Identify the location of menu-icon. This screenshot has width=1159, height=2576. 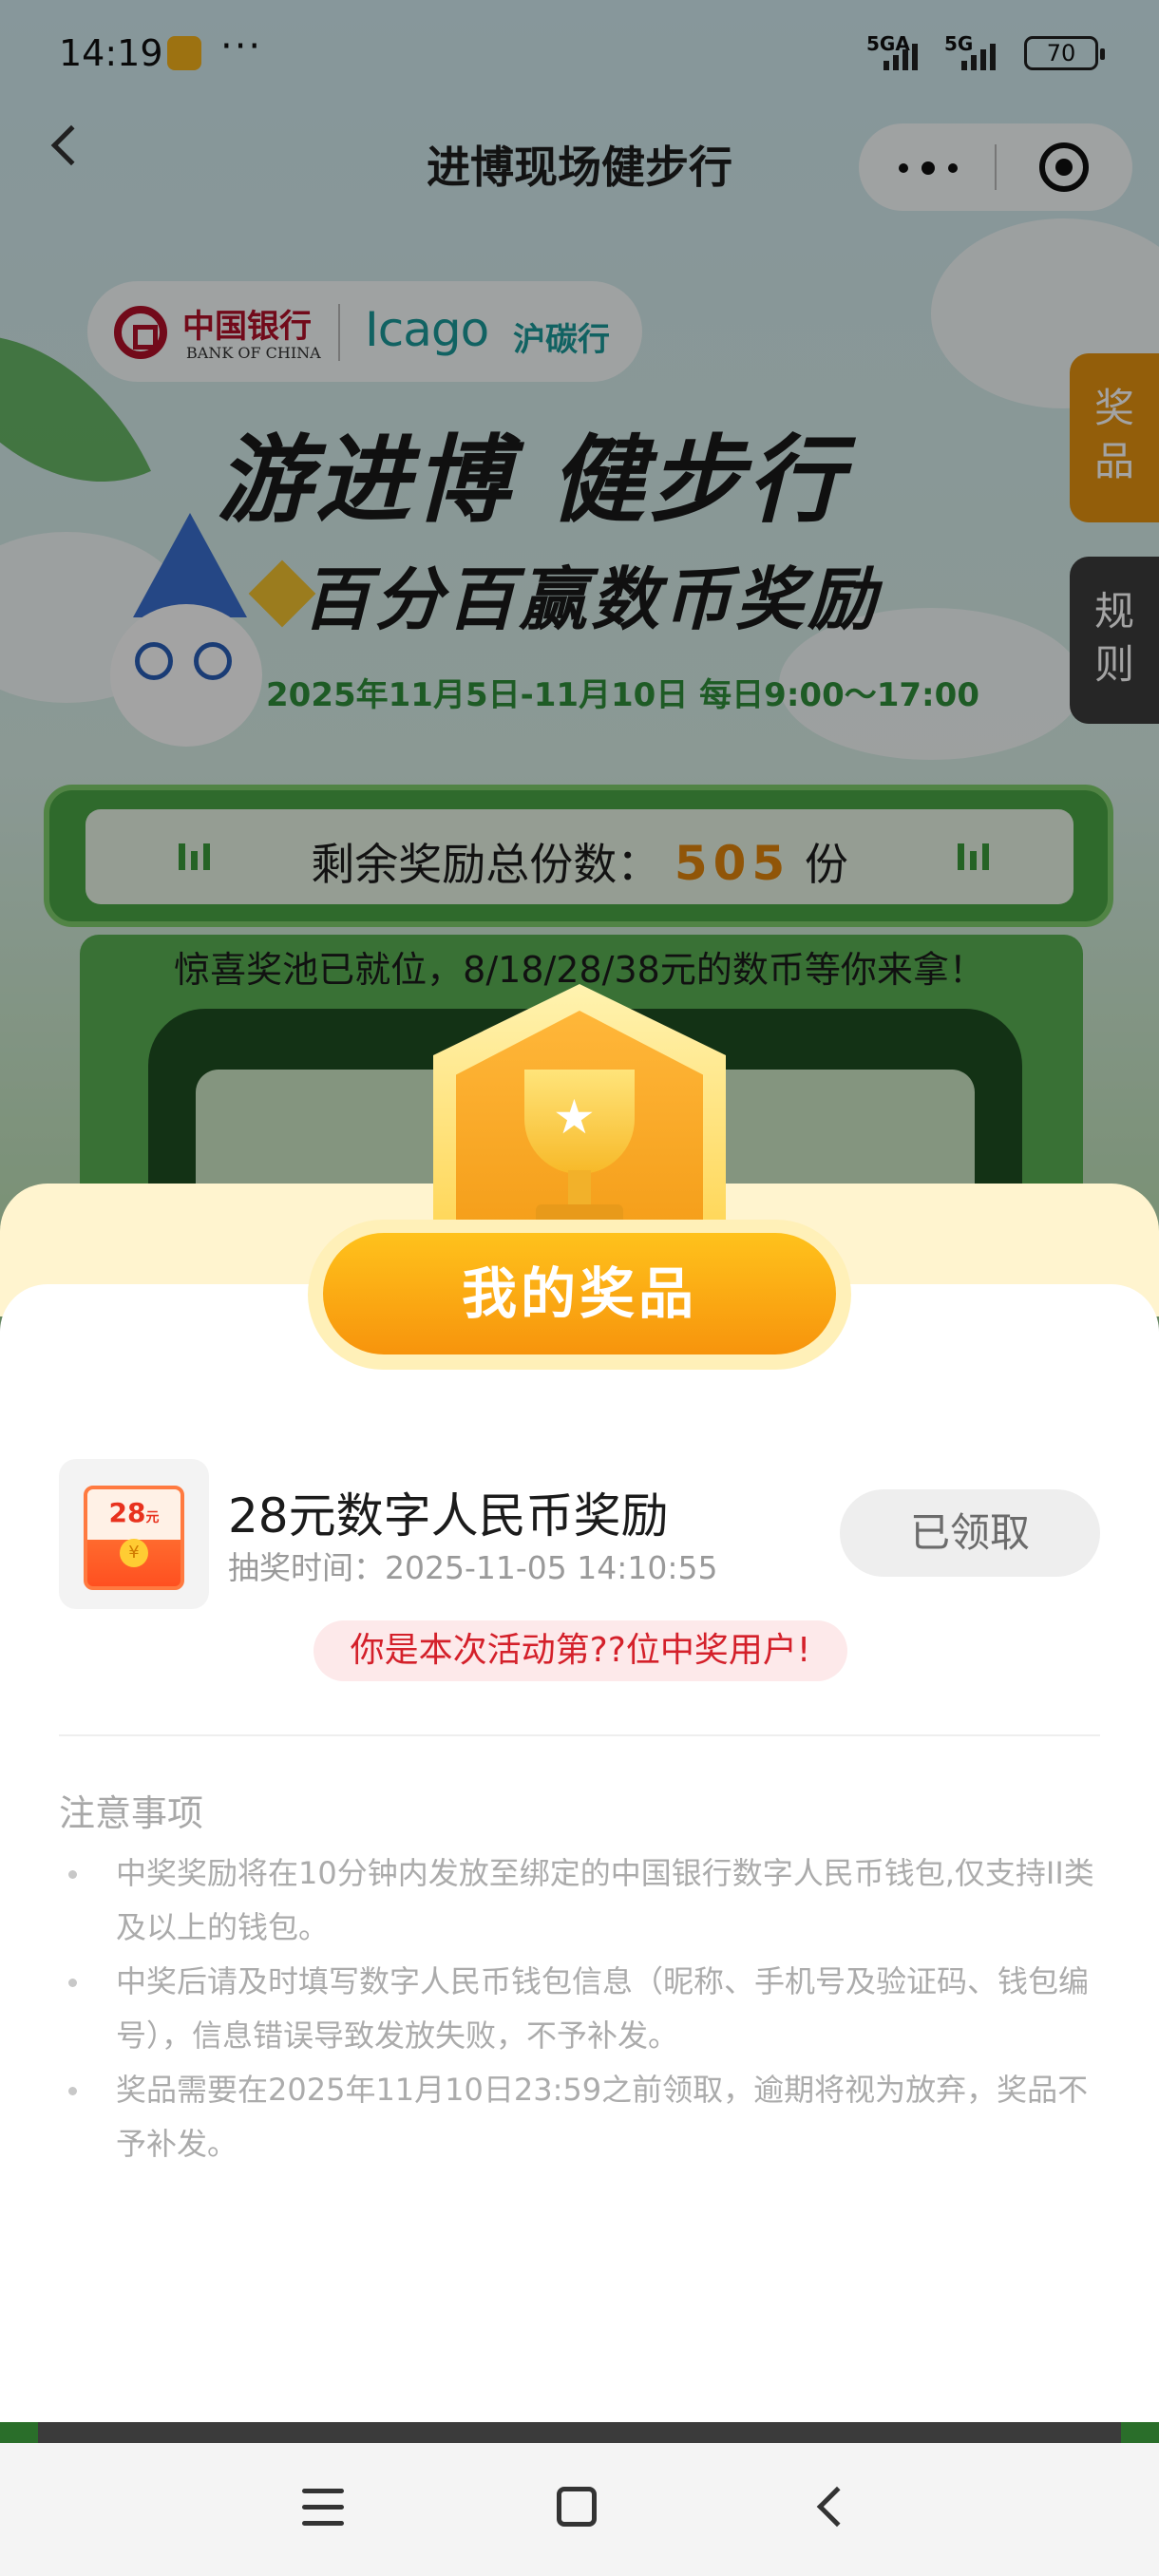
(323, 2508).